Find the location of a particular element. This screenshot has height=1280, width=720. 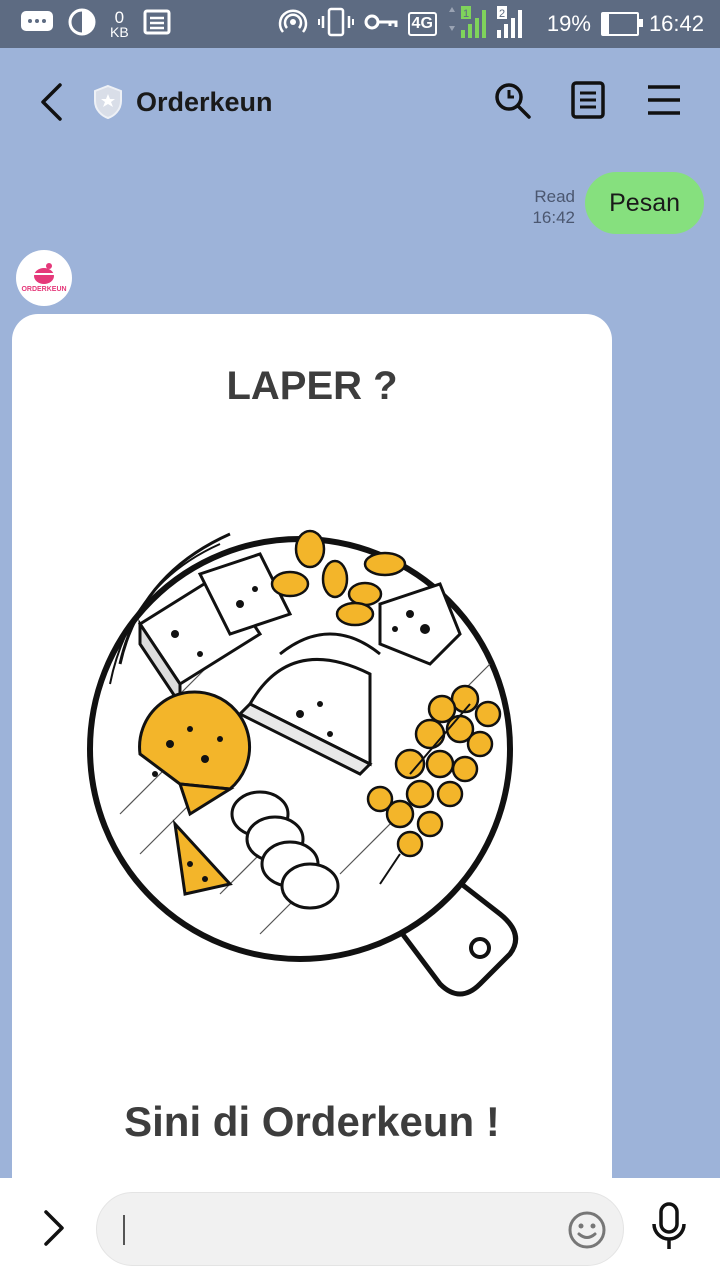

signal-icon: 1 2 is located at coordinates (492, 24).